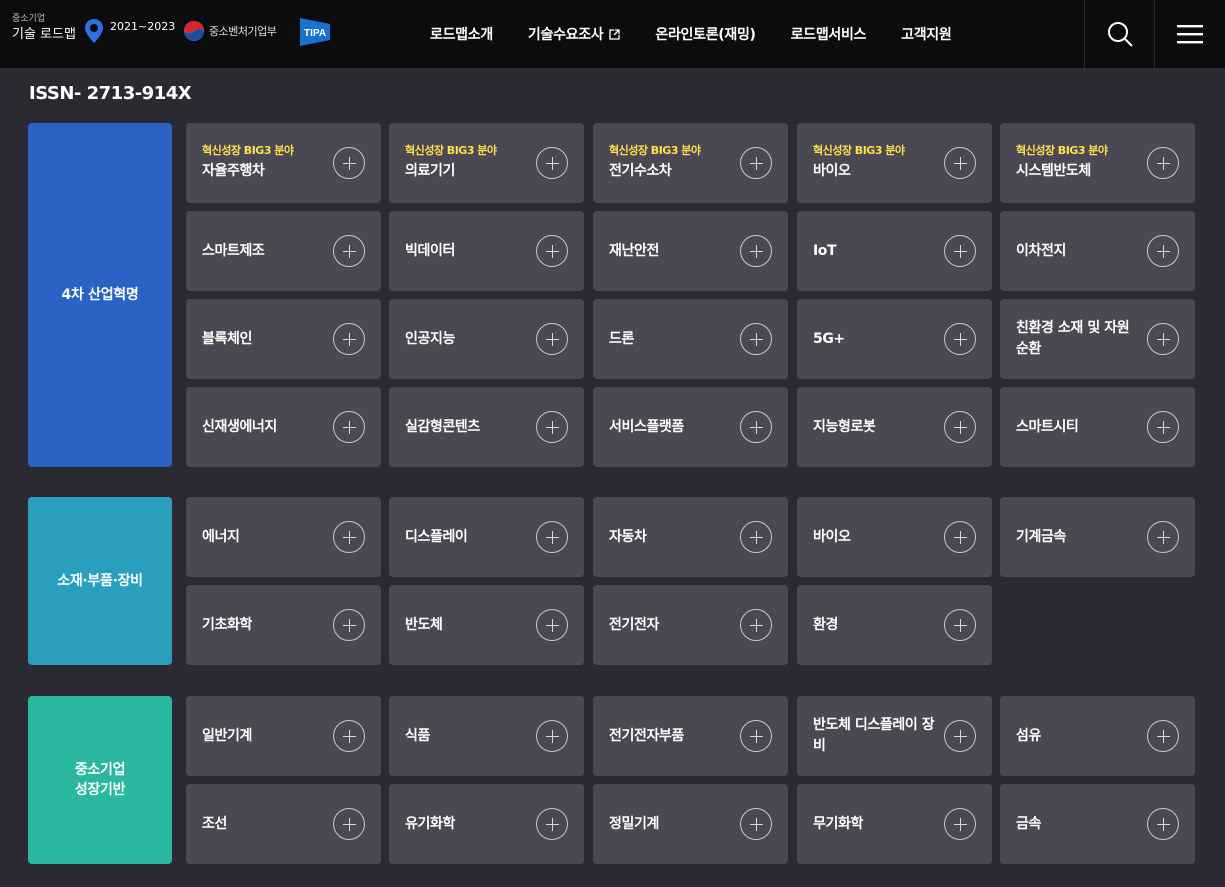  I want to click on roadmap-card: 섬유, so click(1097, 736).